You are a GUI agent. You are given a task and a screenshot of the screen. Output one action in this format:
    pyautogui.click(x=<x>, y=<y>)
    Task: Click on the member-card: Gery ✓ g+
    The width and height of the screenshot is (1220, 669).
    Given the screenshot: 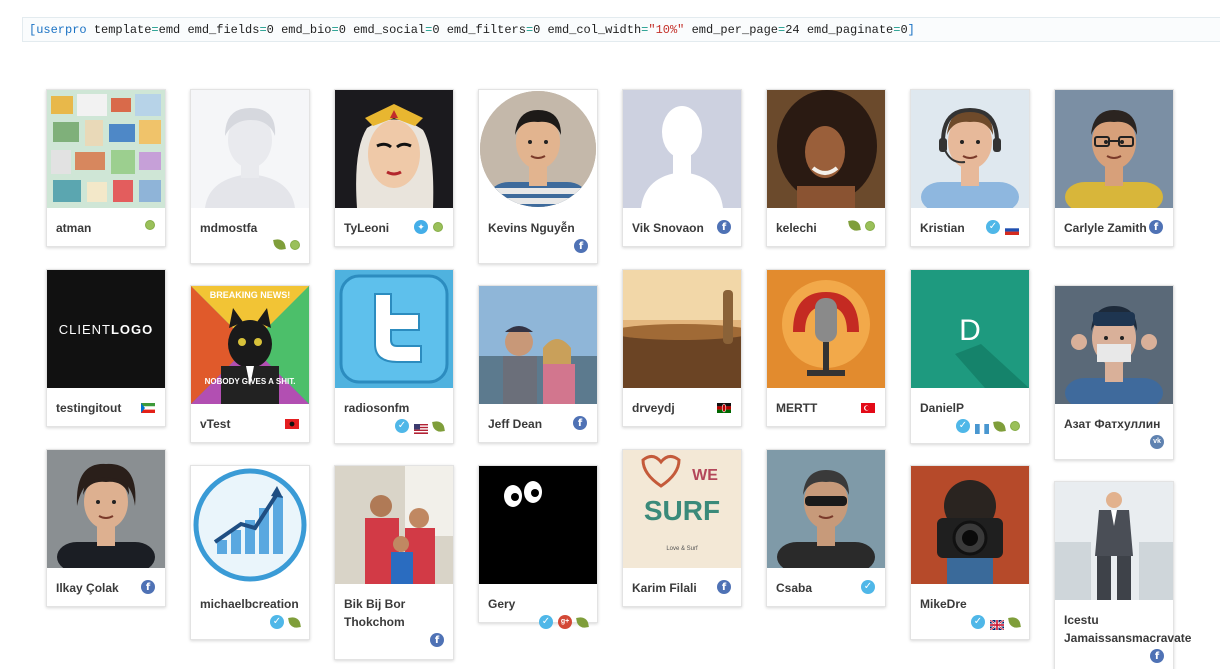 What is the action you would take?
    pyautogui.click(x=538, y=547)
    